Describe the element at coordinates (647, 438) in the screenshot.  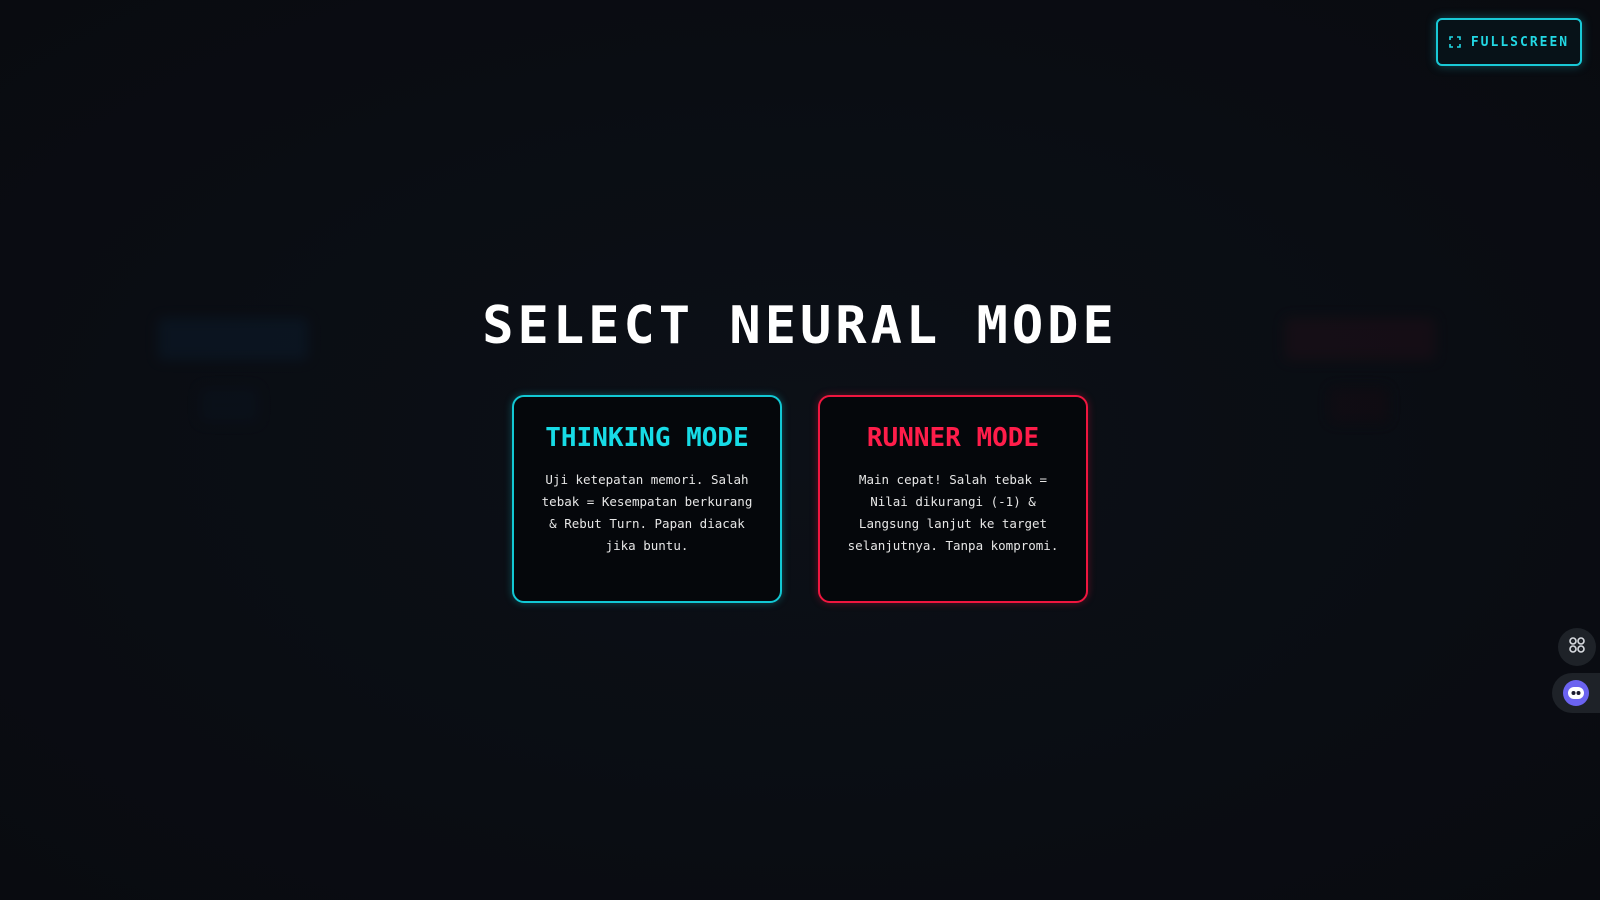
I see `mode-title: THINKING MODE` at that location.